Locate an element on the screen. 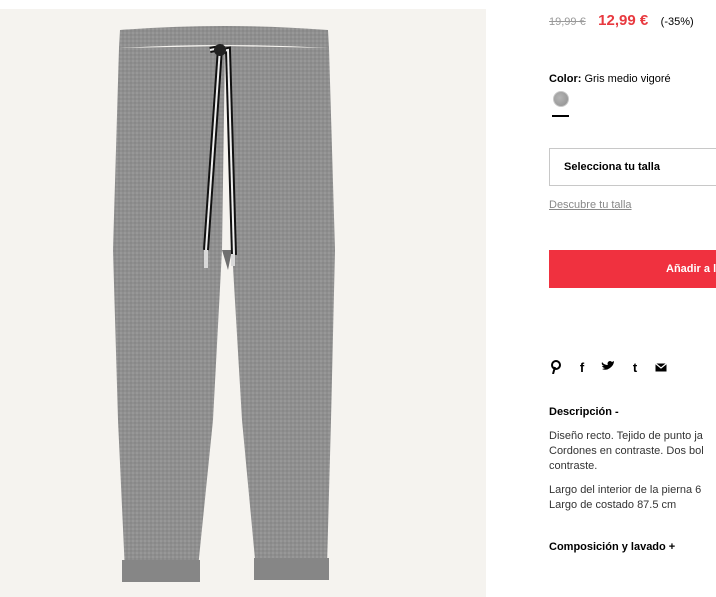 The width and height of the screenshot is (716, 597). old-price: 19,99 € is located at coordinates (567, 22).